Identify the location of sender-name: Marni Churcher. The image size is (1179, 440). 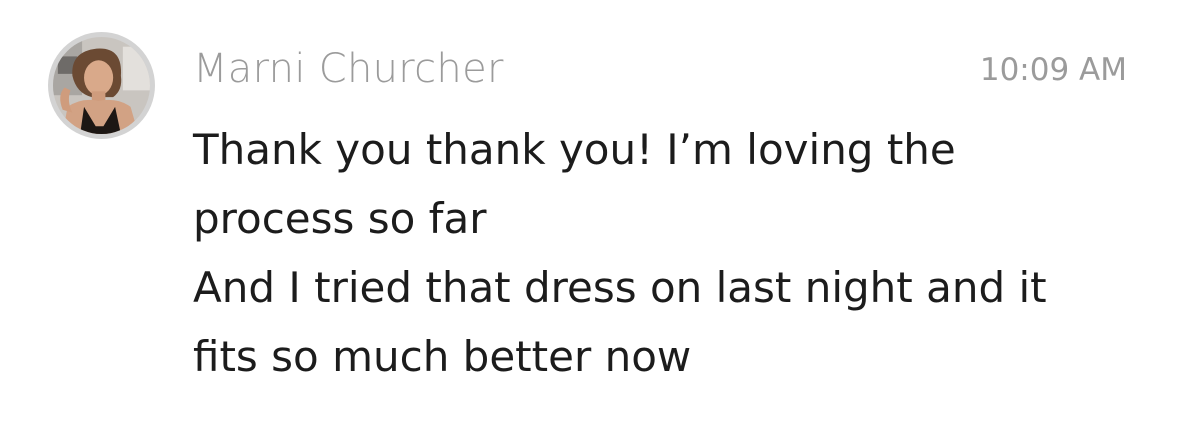
(348, 69).